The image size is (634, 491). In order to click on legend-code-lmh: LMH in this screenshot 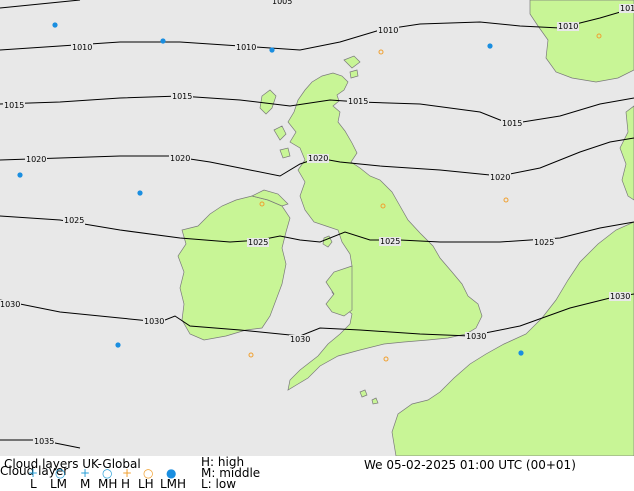, I will do `click(173, 484)`.